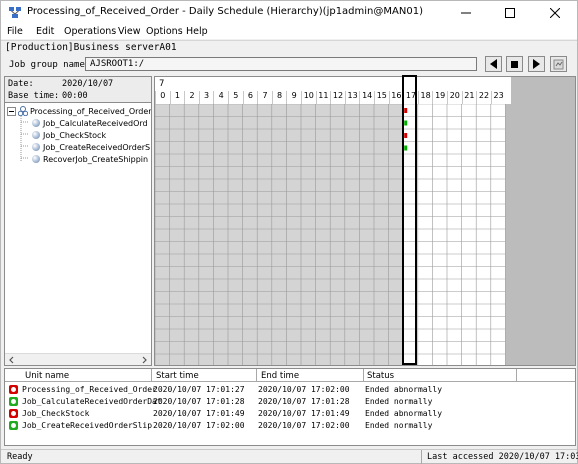 The image size is (578, 464). What do you see at coordinates (91, 47) in the screenshot?
I see `scope-text: [Production]Business serverA01` at bounding box center [91, 47].